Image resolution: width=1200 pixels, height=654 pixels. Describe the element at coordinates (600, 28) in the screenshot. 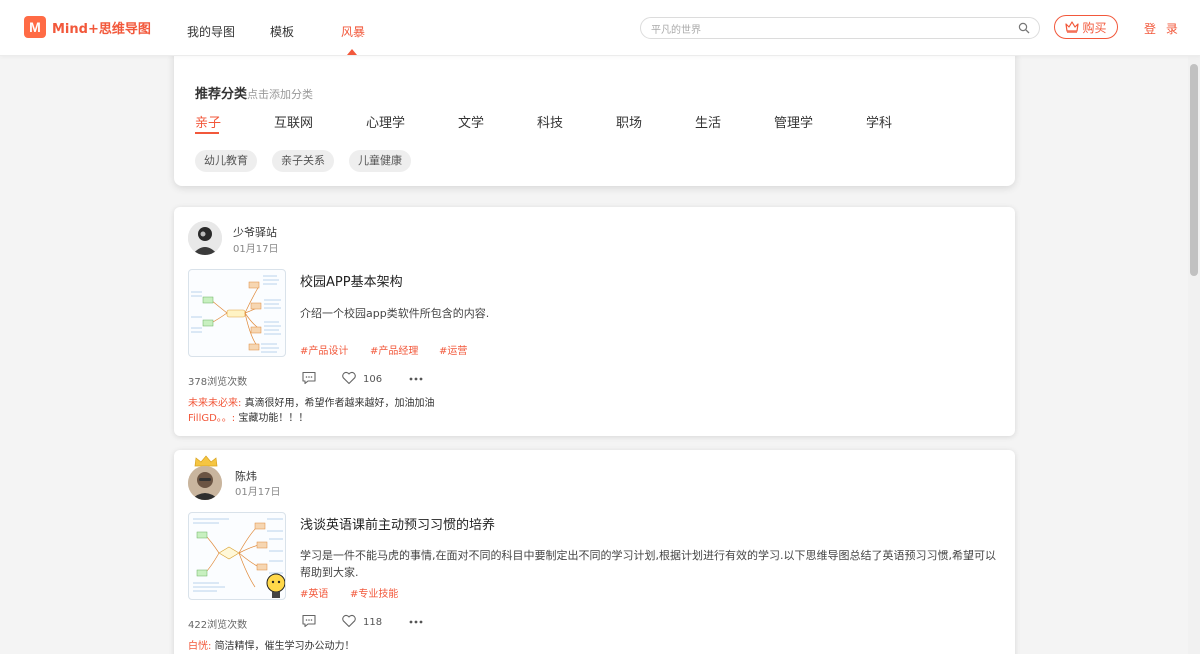

I see `top-header: M Mind+思维导图 我的导图 模板 风暴 购买 登 录` at that location.